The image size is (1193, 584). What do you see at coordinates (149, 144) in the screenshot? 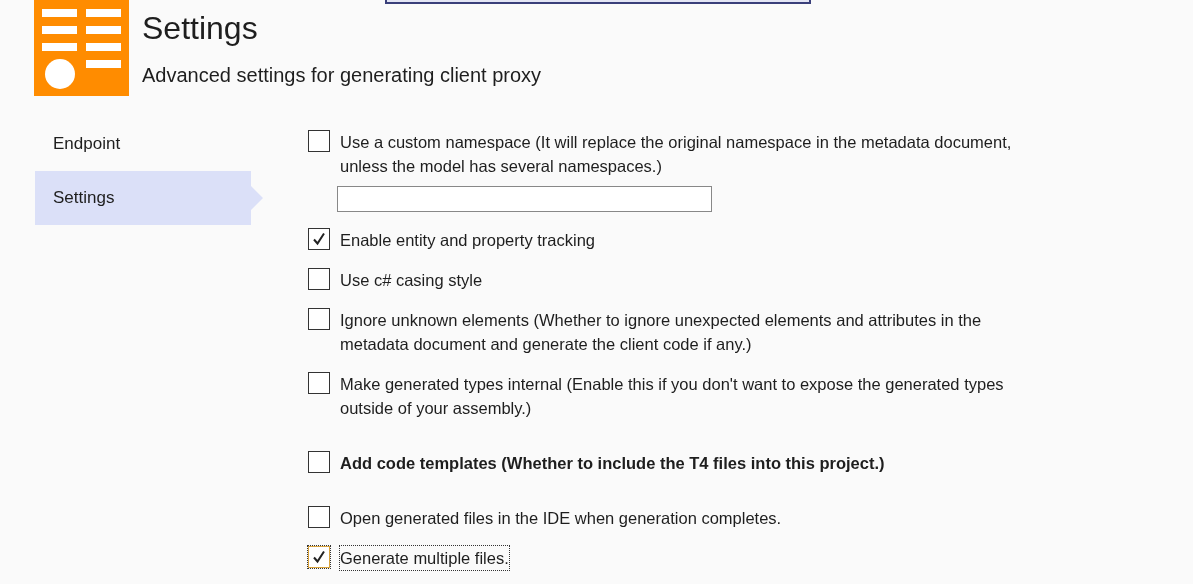
I see `sidebar-item: Endpoint` at bounding box center [149, 144].